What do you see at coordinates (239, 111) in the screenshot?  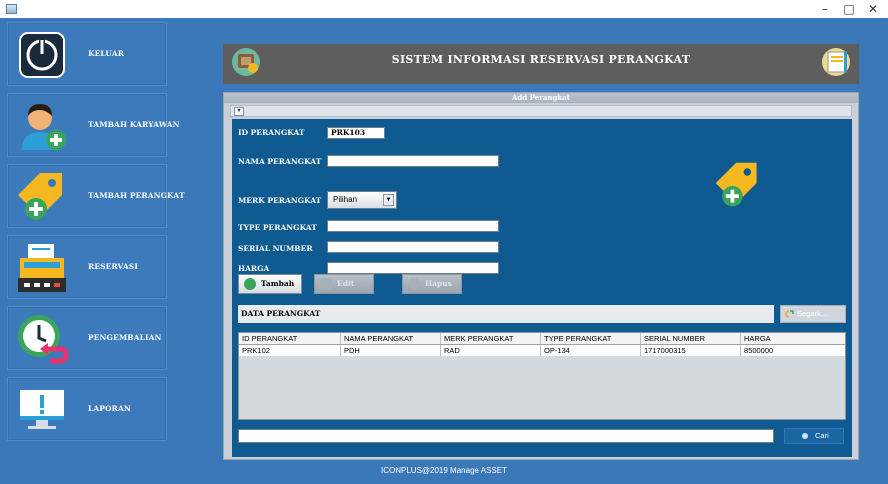 I see `collapse-button: ▾` at bounding box center [239, 111].